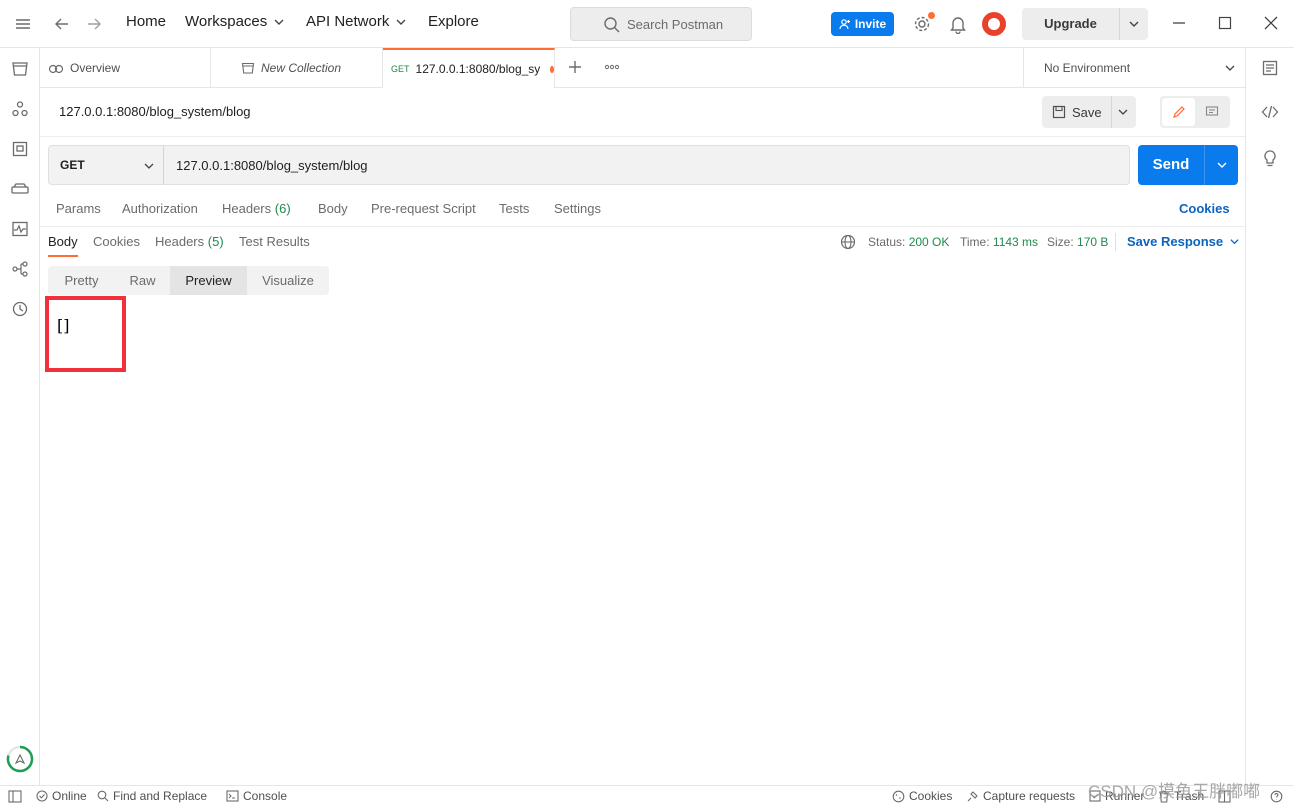 The width and height of the screenshot is (1294, 807). What do you see at coordinates (1071, 24) in the screenshot?
I see `upgrade-label: Upgrade` at bounding box center [1071, 24].